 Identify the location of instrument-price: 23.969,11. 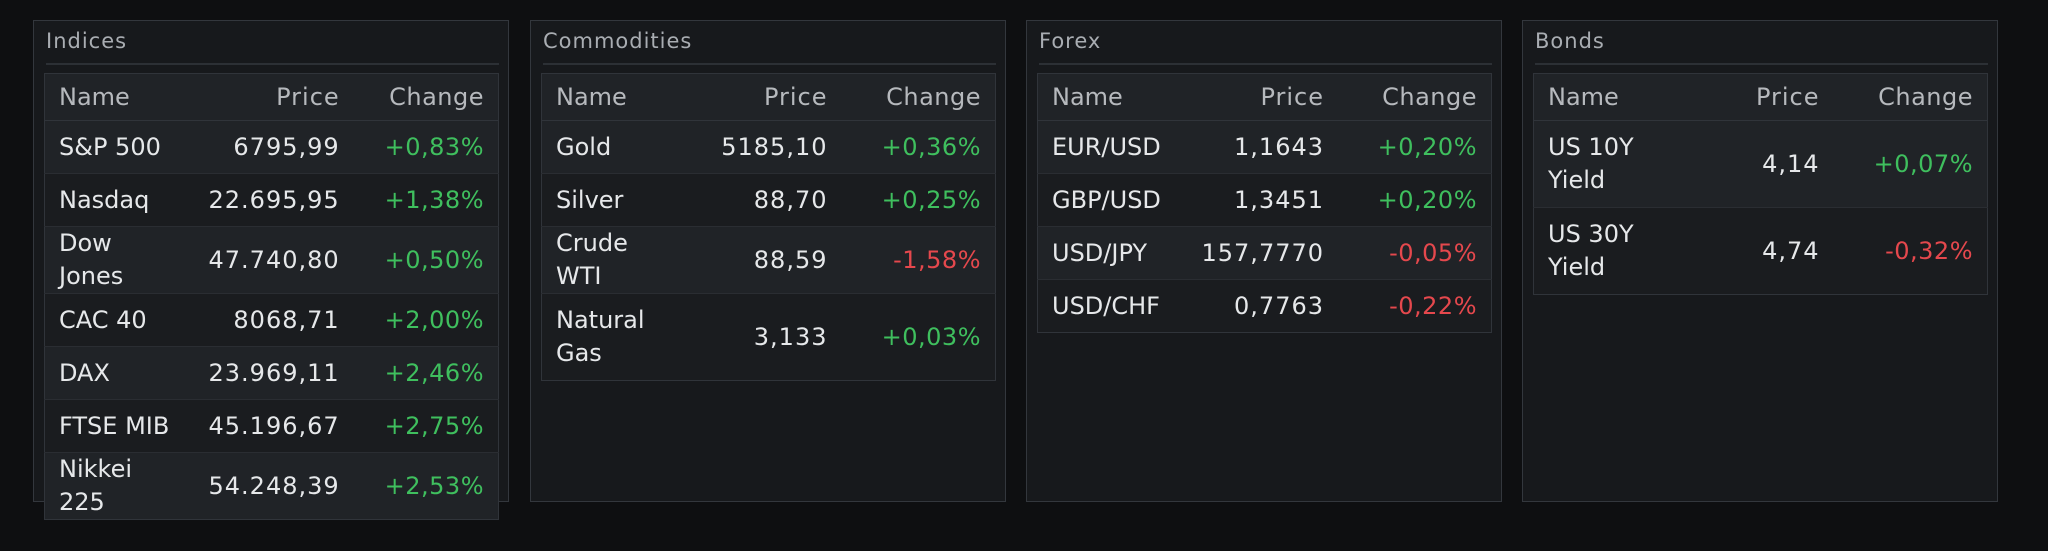
(274, 373).